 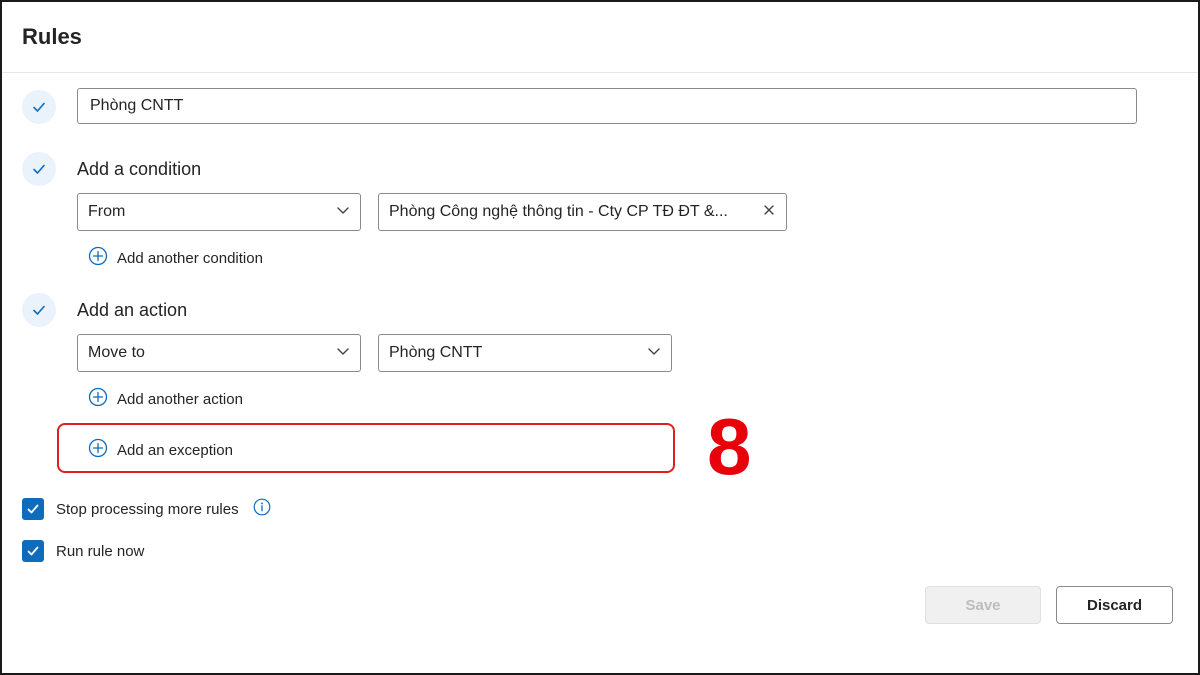 I want to click on panel-header: Rules, so click(x=600, y=37).